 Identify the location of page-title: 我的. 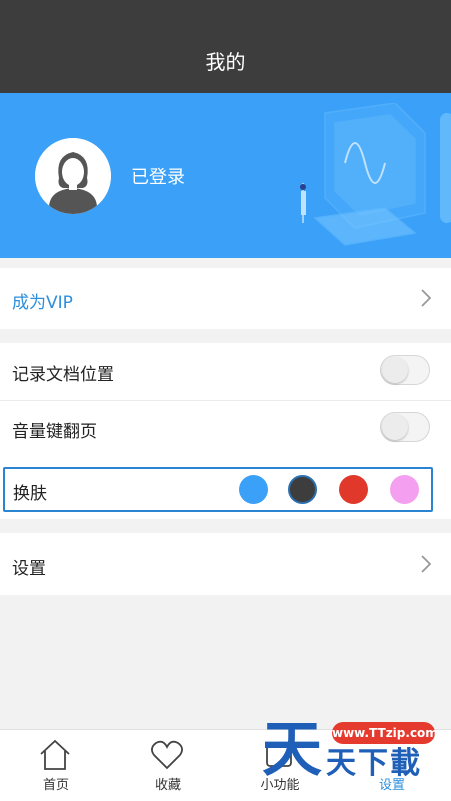
(225, 62).